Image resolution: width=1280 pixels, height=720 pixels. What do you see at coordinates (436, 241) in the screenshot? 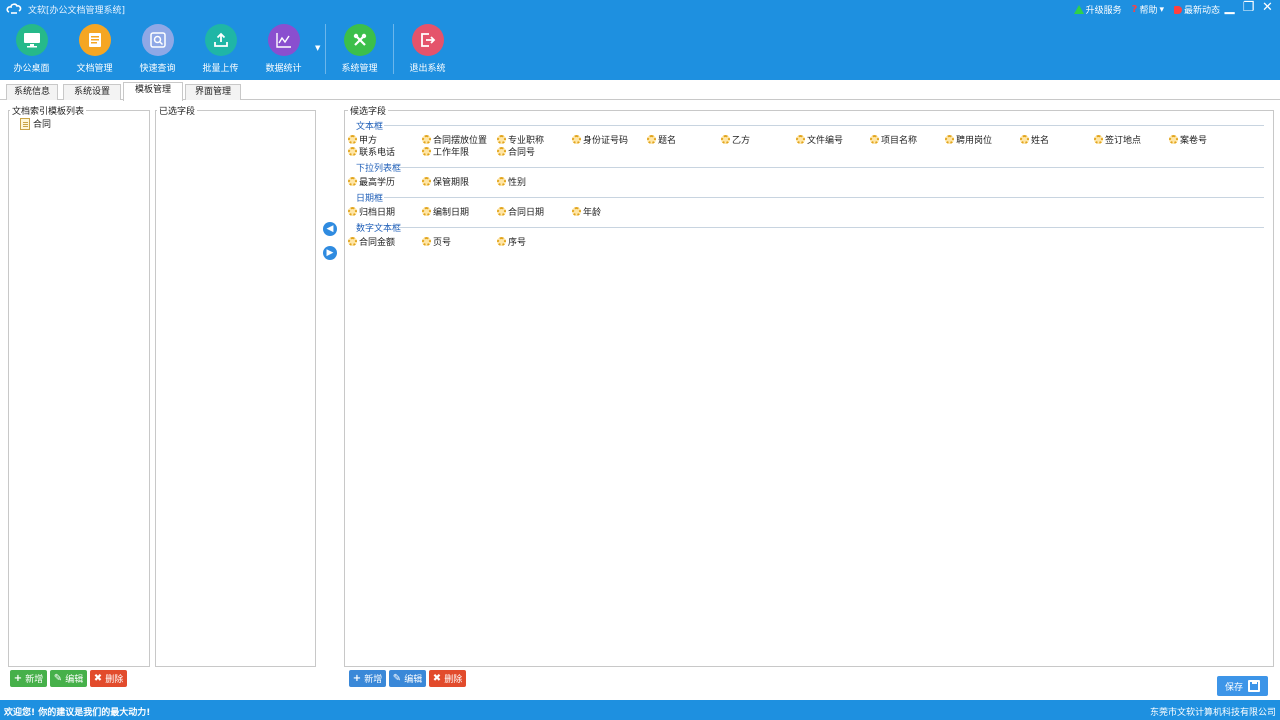
I see `field-item: 页号` at bounding box center [436, 241].